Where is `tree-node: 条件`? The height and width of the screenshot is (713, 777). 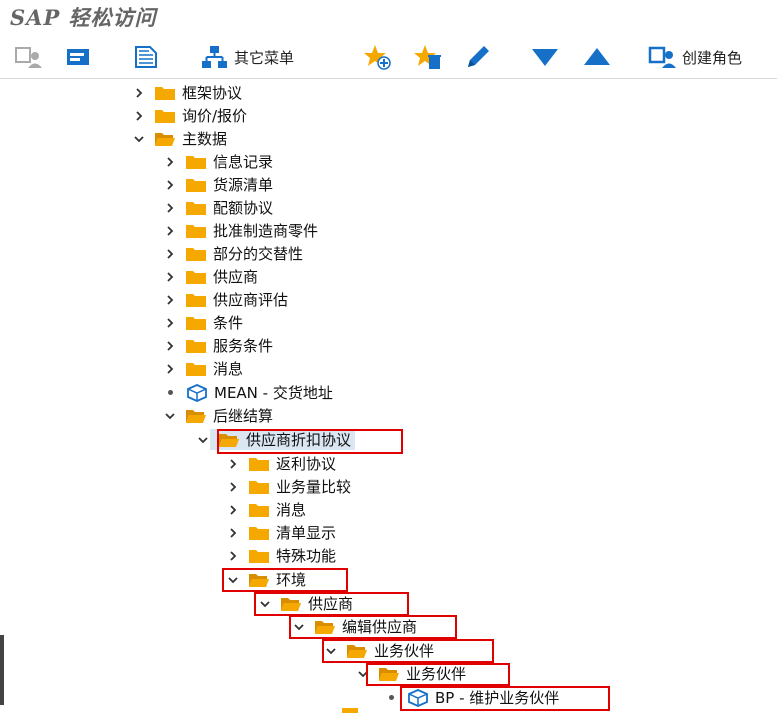
tree-node: 条件 is located at coordinates (203, 322).